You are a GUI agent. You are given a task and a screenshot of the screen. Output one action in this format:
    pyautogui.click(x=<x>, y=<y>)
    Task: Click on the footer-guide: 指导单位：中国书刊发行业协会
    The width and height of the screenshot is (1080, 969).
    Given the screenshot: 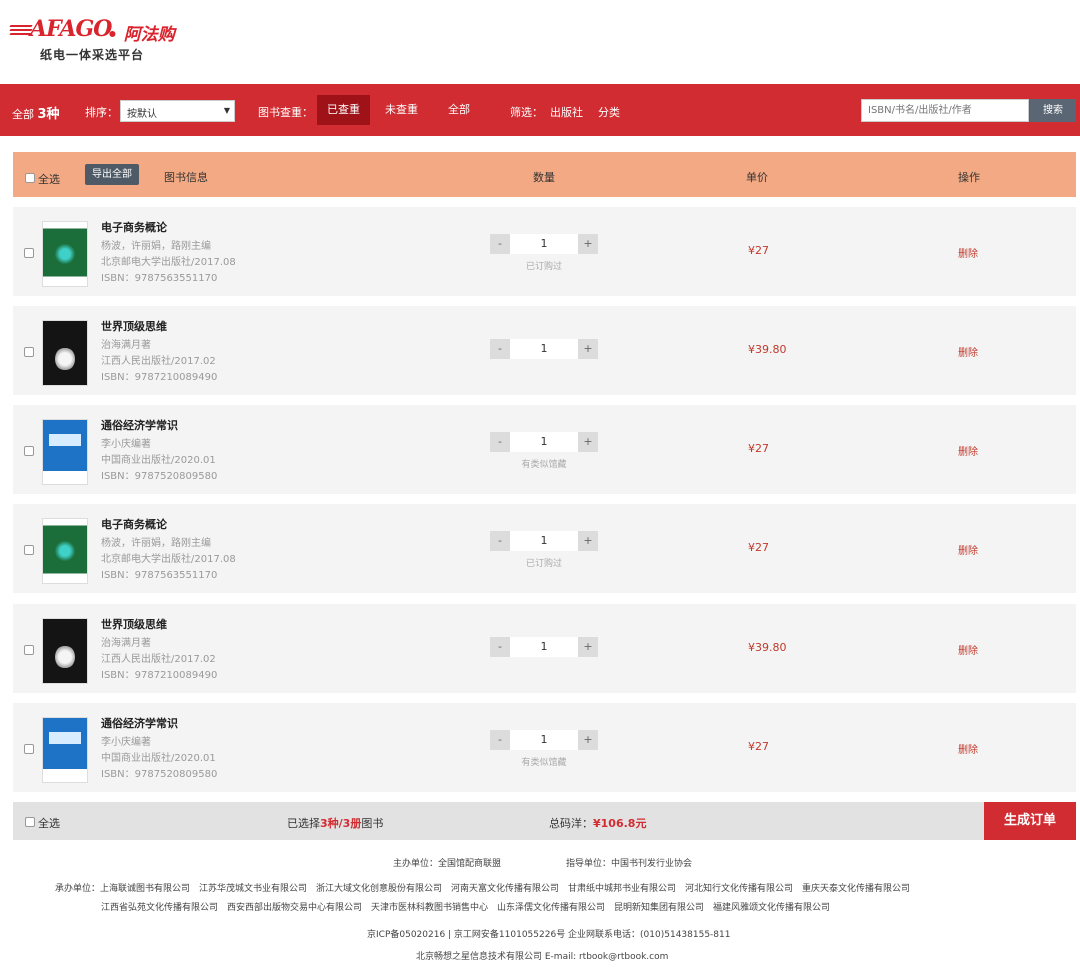 What is the action you would take?
    pyautogui.click(x=629, y=864)
    